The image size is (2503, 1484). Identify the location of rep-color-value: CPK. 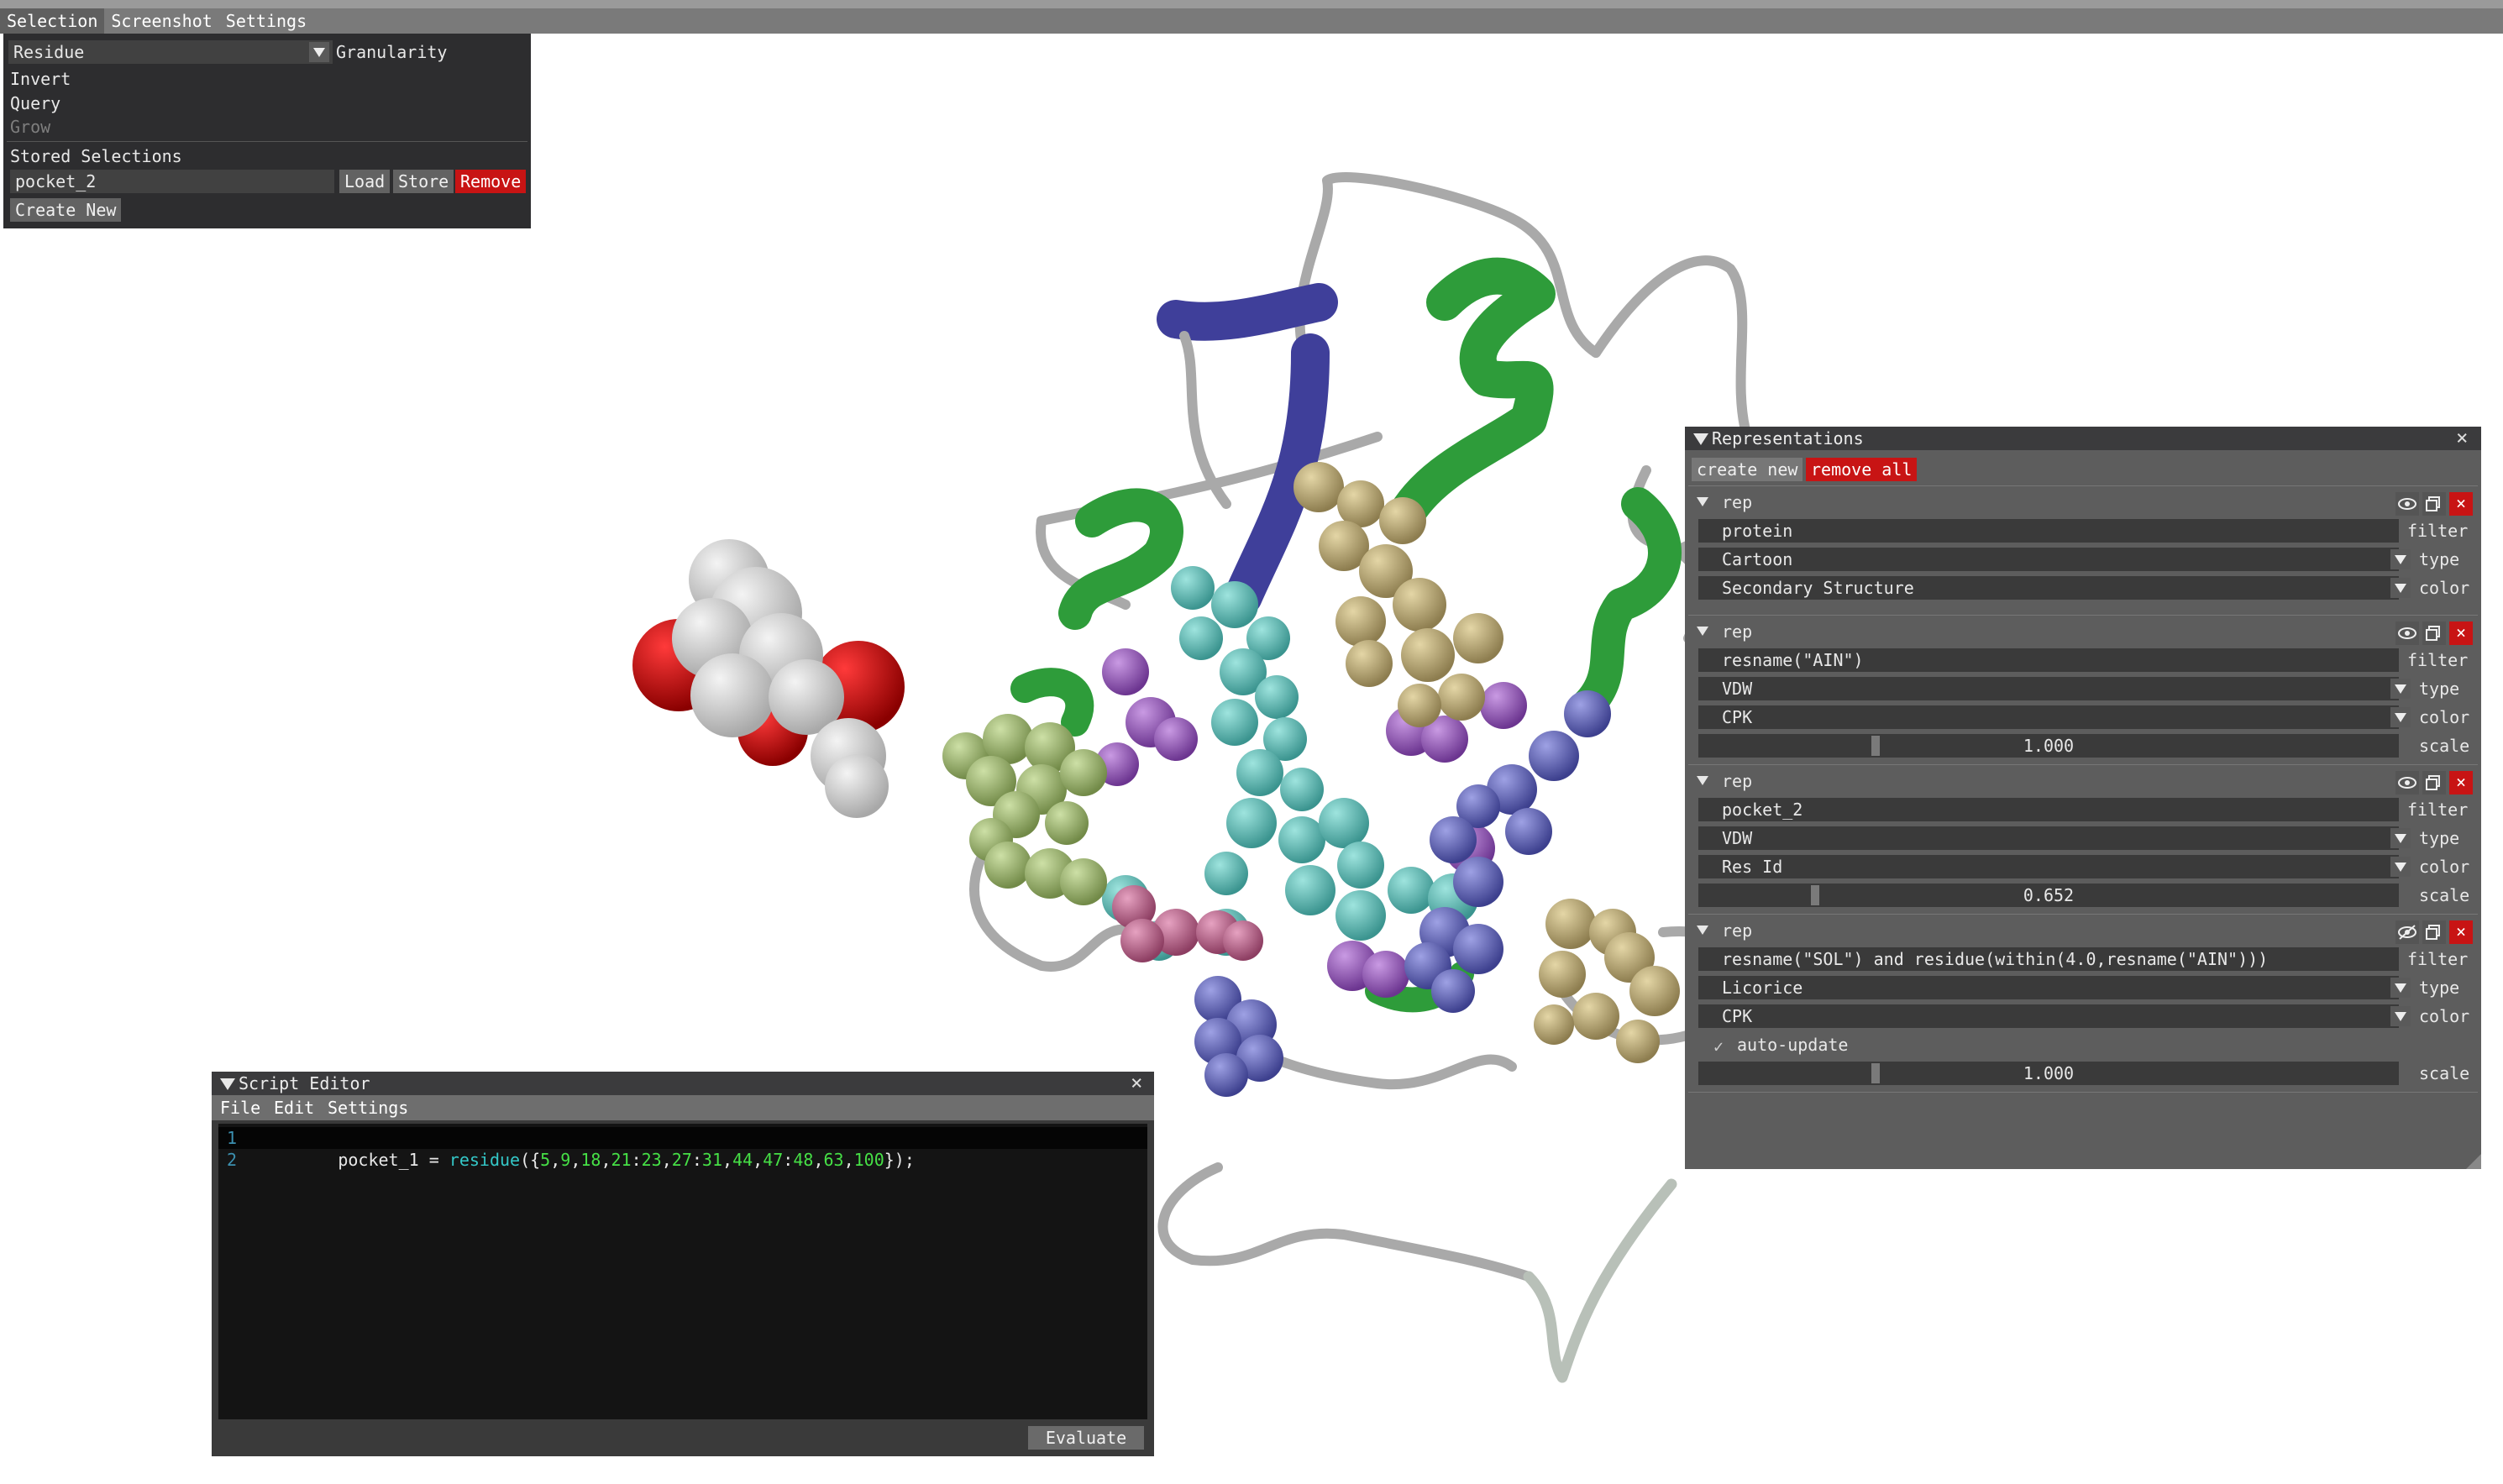
(1737, 1016).